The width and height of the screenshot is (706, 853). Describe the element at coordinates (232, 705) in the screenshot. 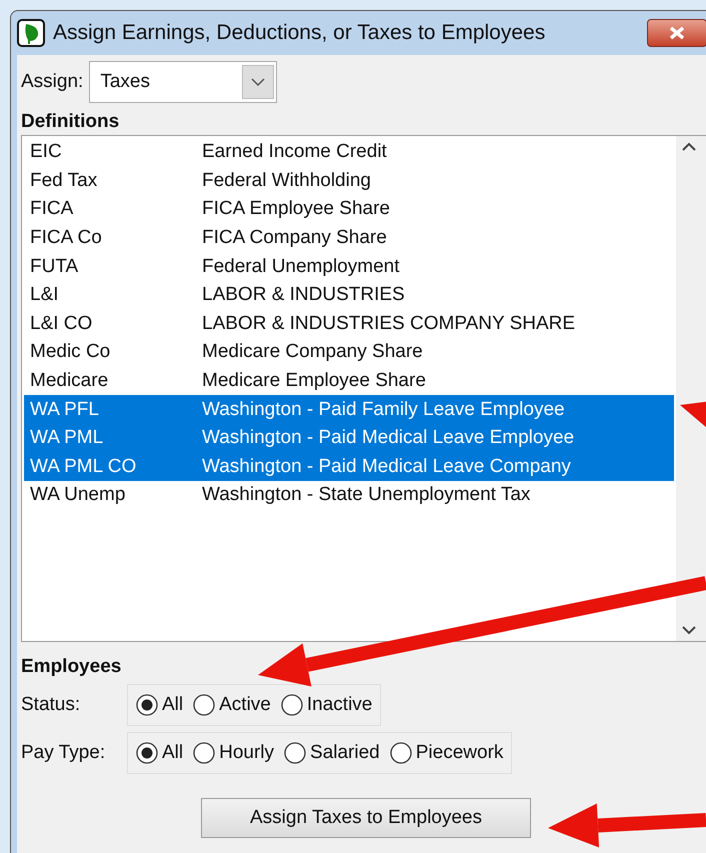

I see `radio-option: Active` at that location.